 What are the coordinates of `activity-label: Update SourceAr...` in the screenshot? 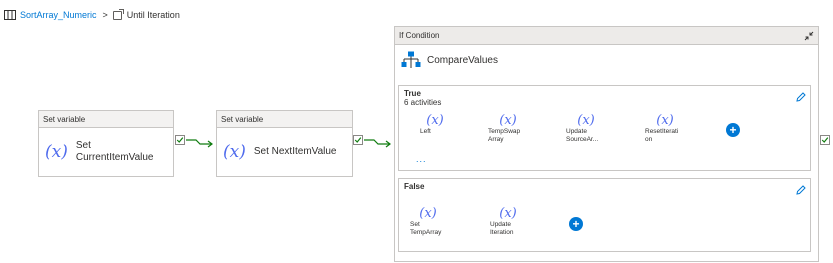 It's located at (582, 135).